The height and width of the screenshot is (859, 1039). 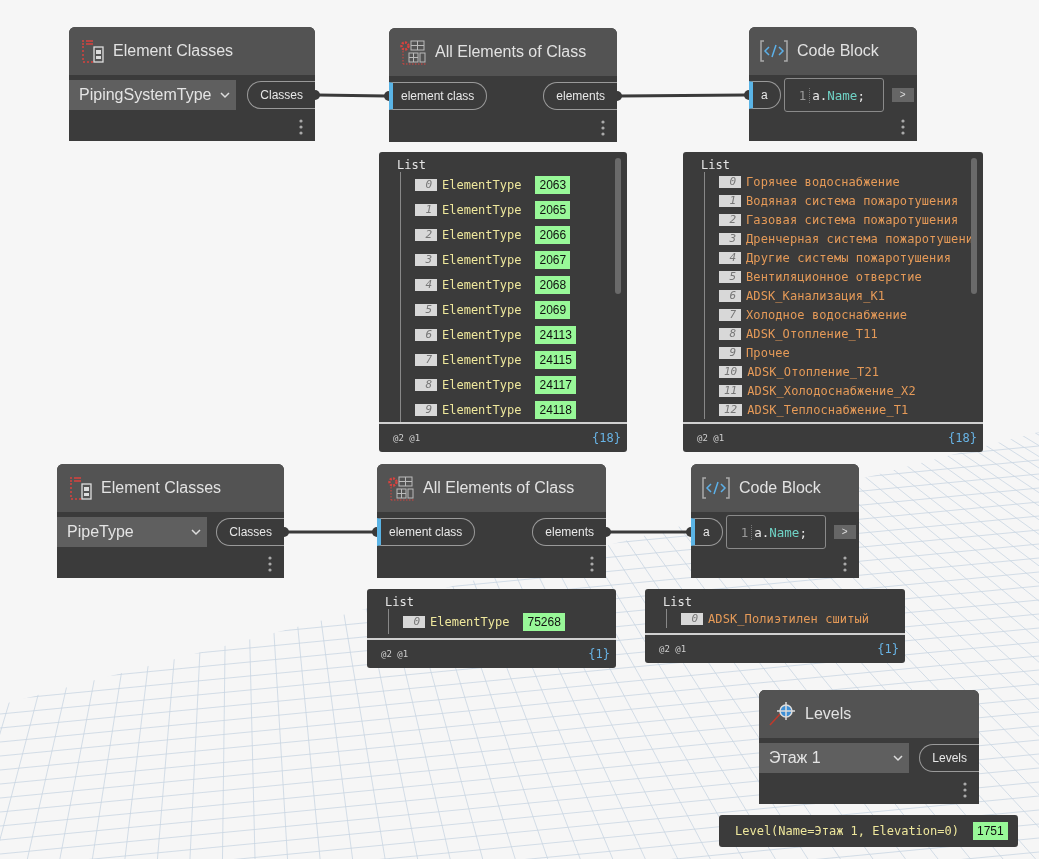 I want to click on index-label: 11, so click(x=731, y=390).